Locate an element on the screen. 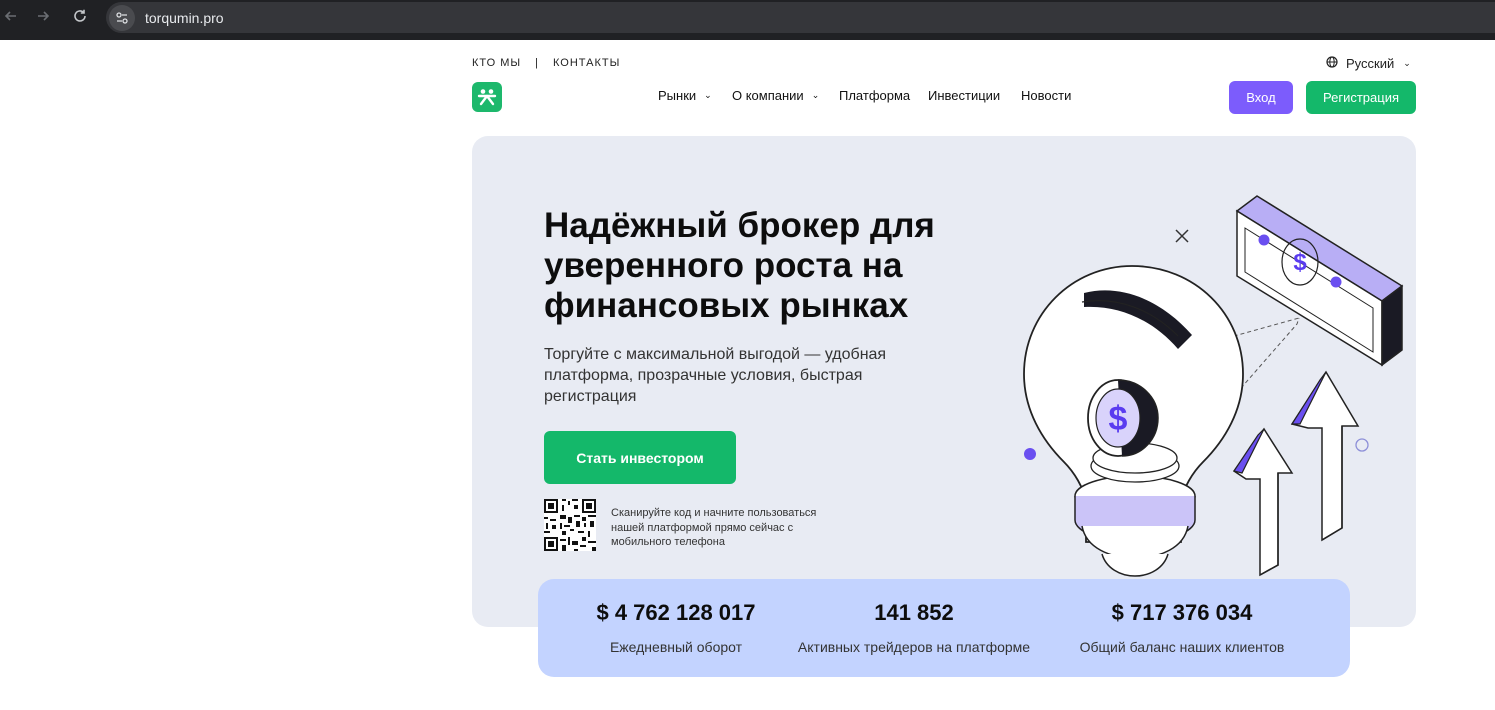  stat-label: Общий баланс наших клиентов is located at coordinates (1182, 647).